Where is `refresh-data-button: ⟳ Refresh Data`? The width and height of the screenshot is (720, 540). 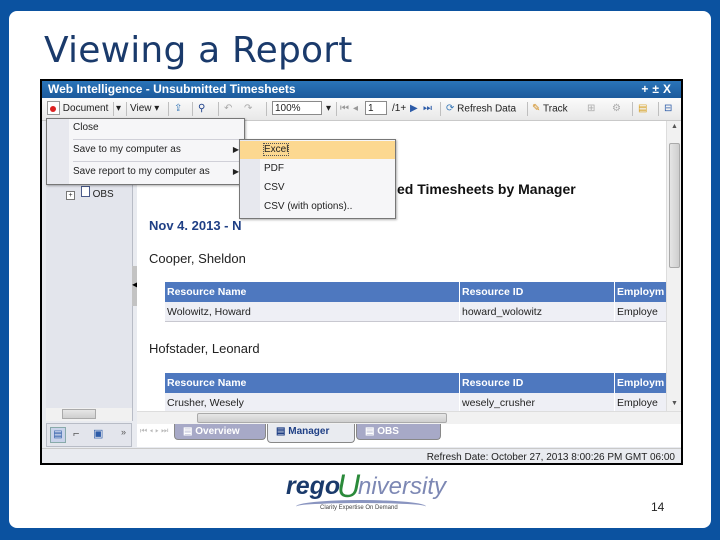 refresh-data-button: ⟳ Refresh Data is located at coordinates (481, 109).